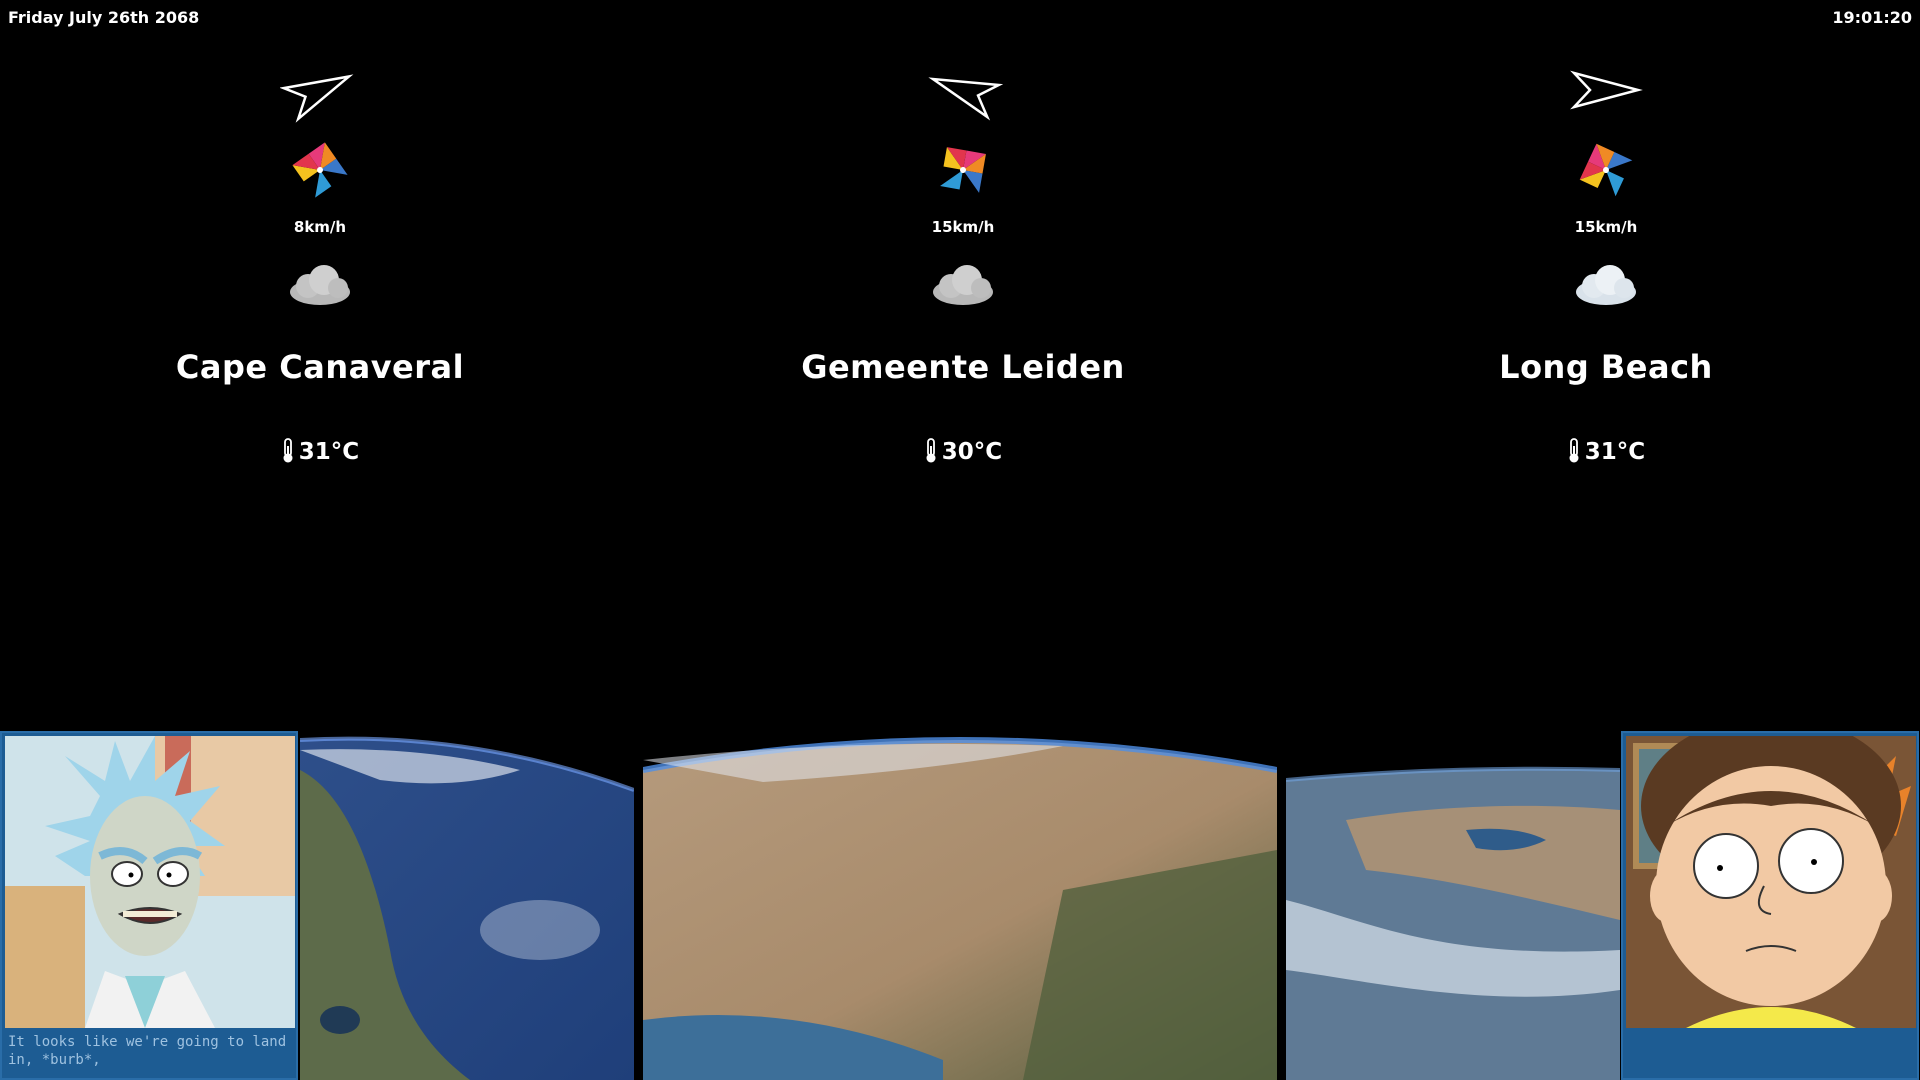 Image resolution: width=1920 pixels, height=1080 pixels. I want to click on city-name: Long Beach, so click(1606, 367).